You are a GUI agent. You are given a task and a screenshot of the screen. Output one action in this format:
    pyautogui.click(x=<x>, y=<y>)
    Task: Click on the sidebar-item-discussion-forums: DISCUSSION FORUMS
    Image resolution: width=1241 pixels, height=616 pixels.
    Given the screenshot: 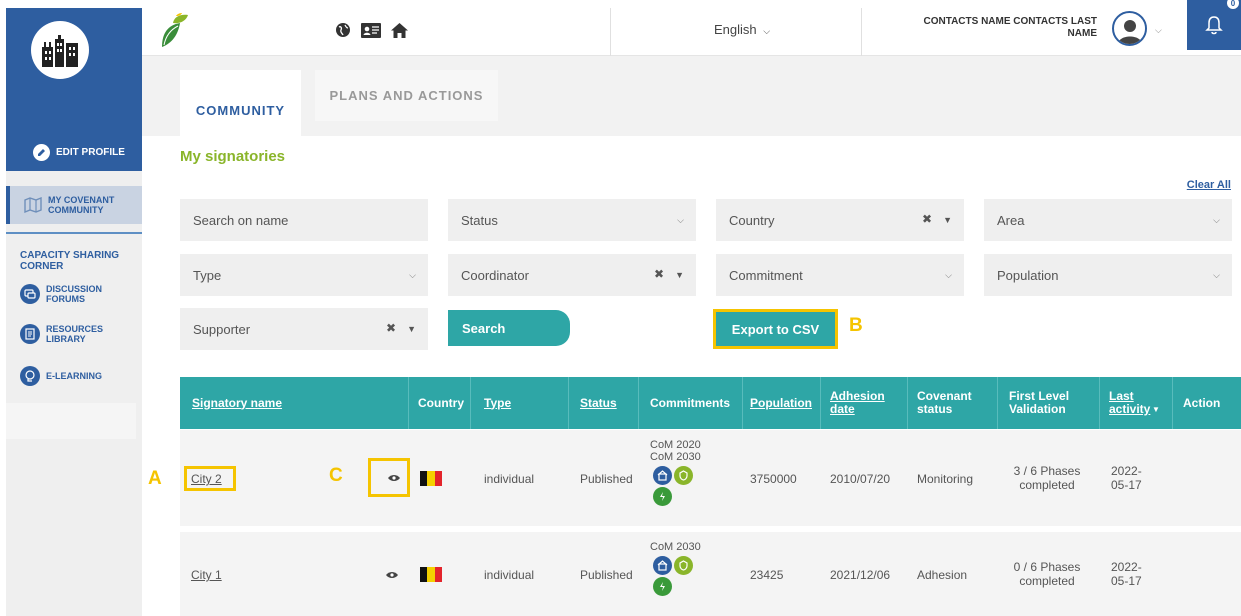 What is the action you would take?
    pyautogui.click(x=63, y=294)
    